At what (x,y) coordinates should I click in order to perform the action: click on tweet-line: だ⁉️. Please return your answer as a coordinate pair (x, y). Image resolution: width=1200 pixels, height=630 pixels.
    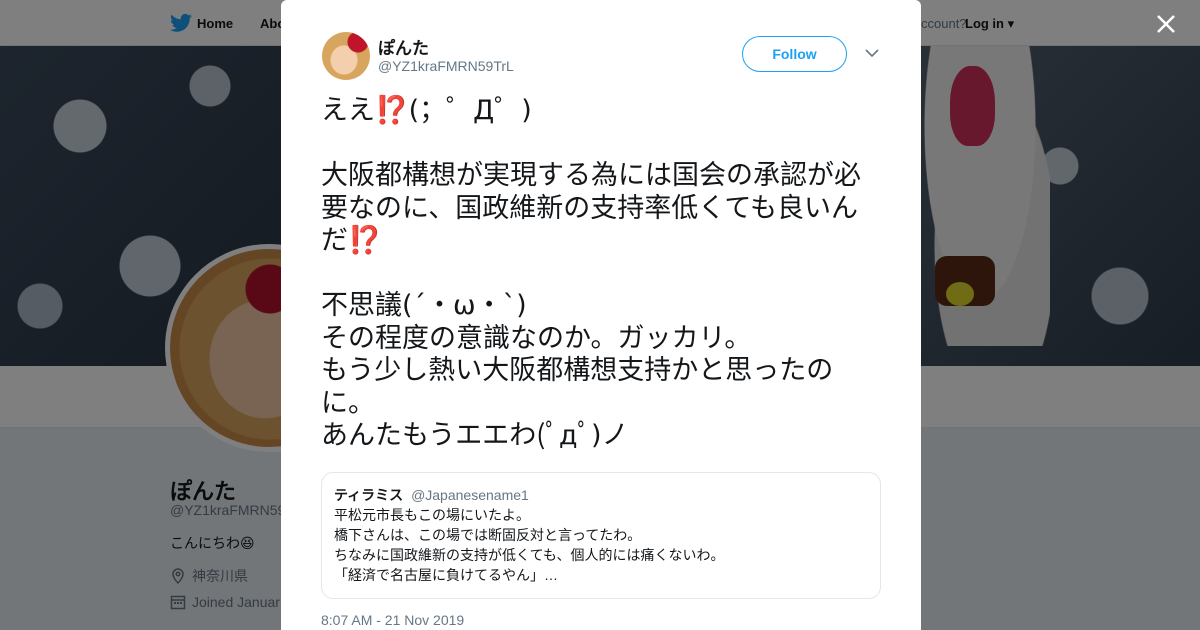
    Looking at the image, I should click on (351, 240).